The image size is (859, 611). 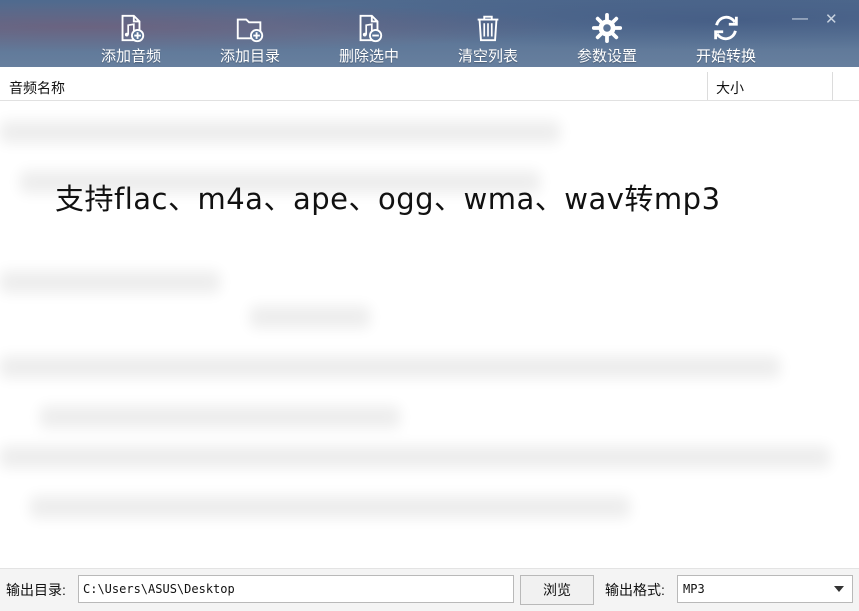 I want to click on chevron-down-icon, so click(x=839, y=589).